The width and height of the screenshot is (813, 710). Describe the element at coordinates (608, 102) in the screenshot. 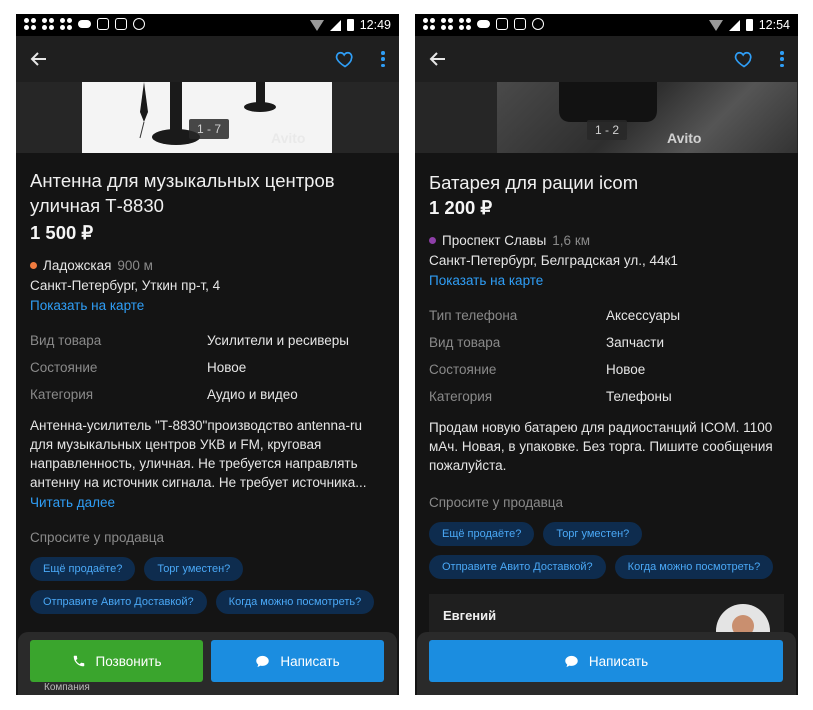

I see `product-photo` at that location.